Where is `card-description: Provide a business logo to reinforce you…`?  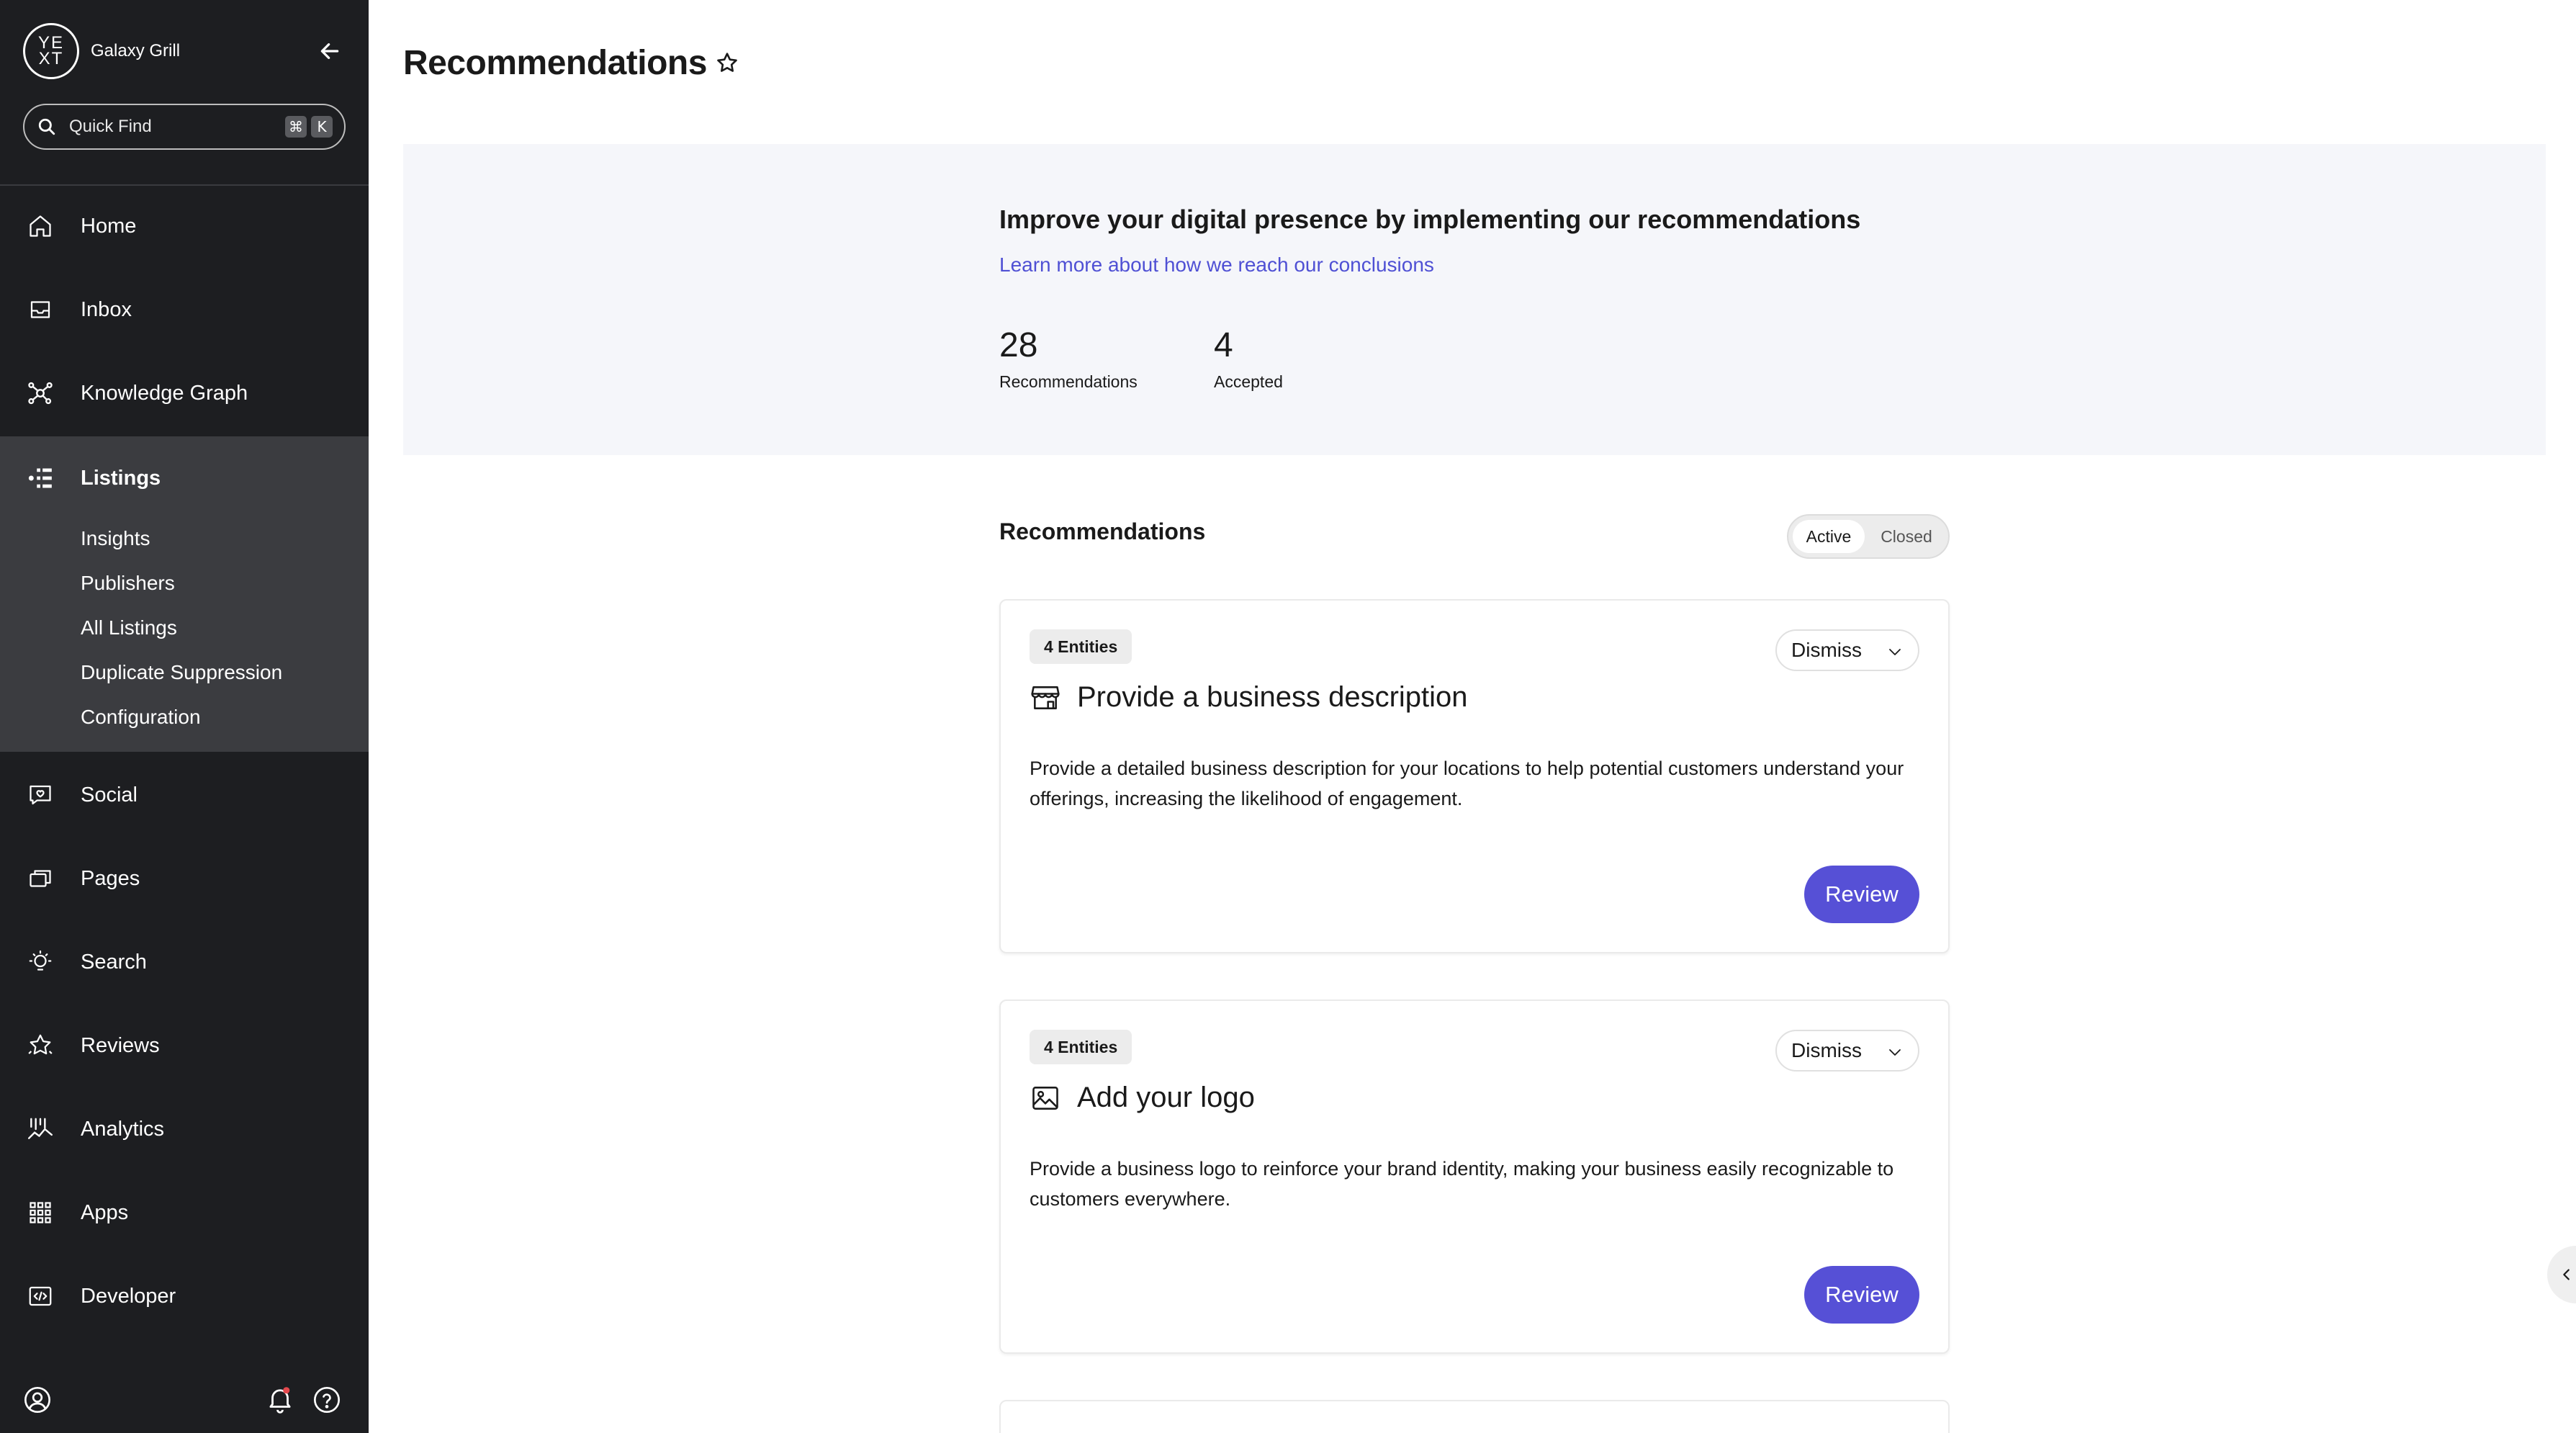
card-description: Provide a business logo to reinforce you… is located at coordinates (1462, 1184).